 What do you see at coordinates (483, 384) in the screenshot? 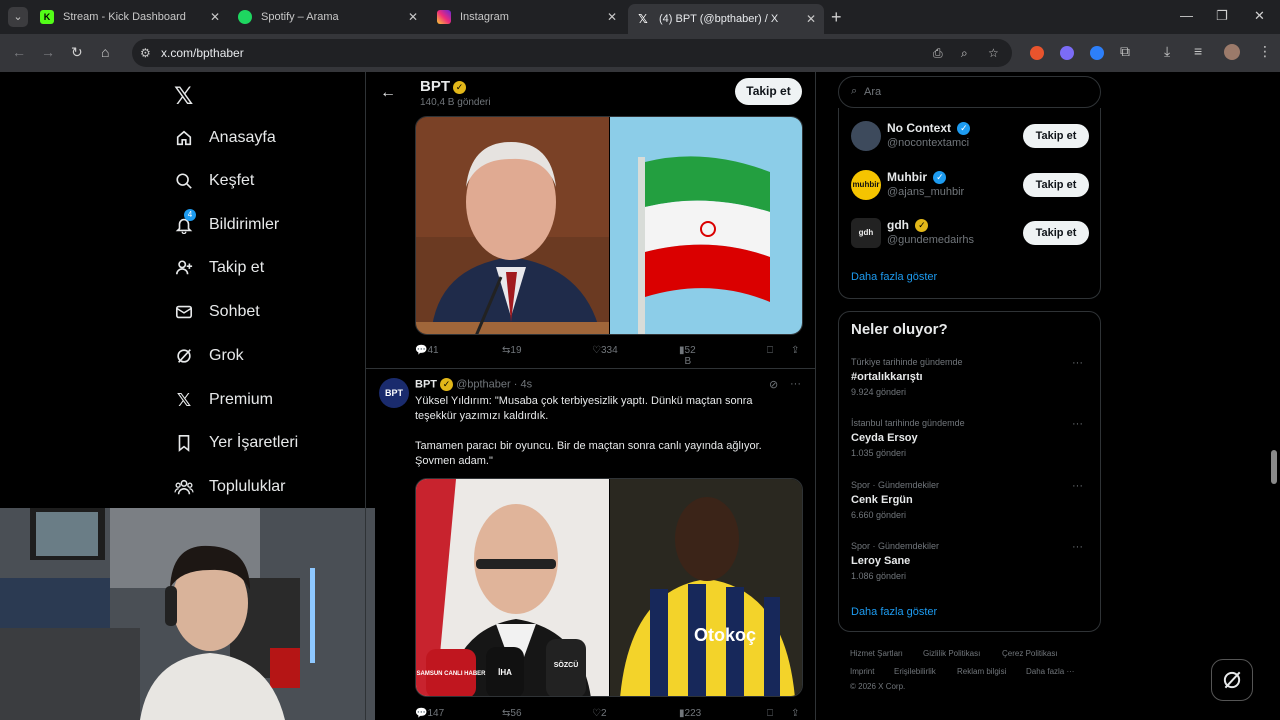
I see `author-handle: @bpthaber` at bounding box center [483, 384].